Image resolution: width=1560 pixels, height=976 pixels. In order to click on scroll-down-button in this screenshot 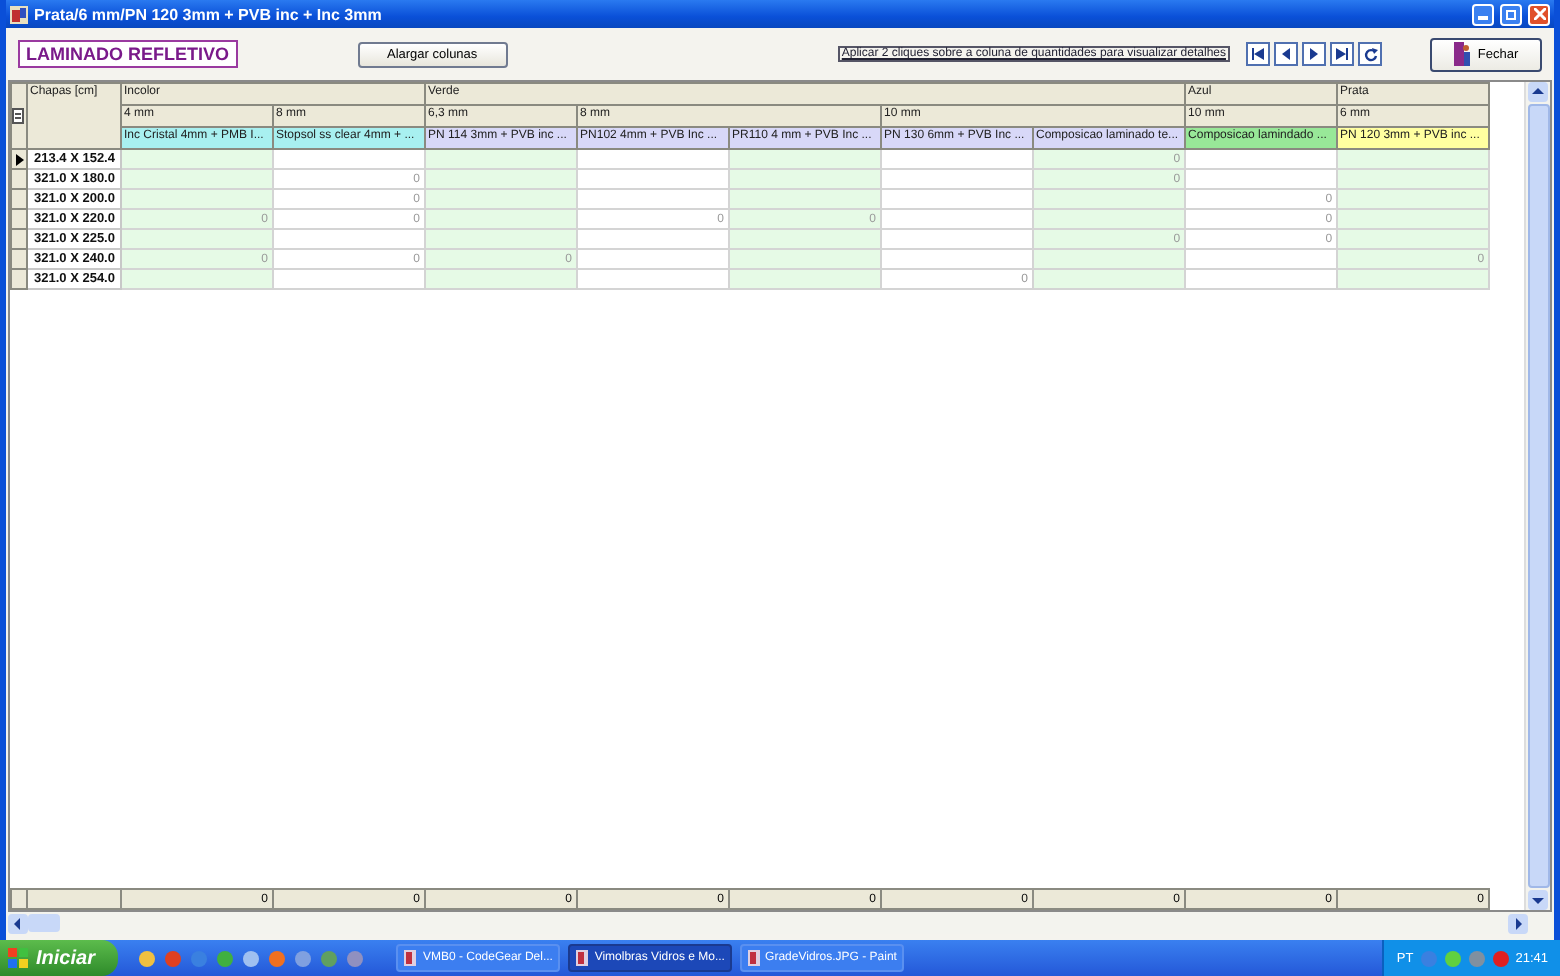, I will do `click(1538, 900)`.